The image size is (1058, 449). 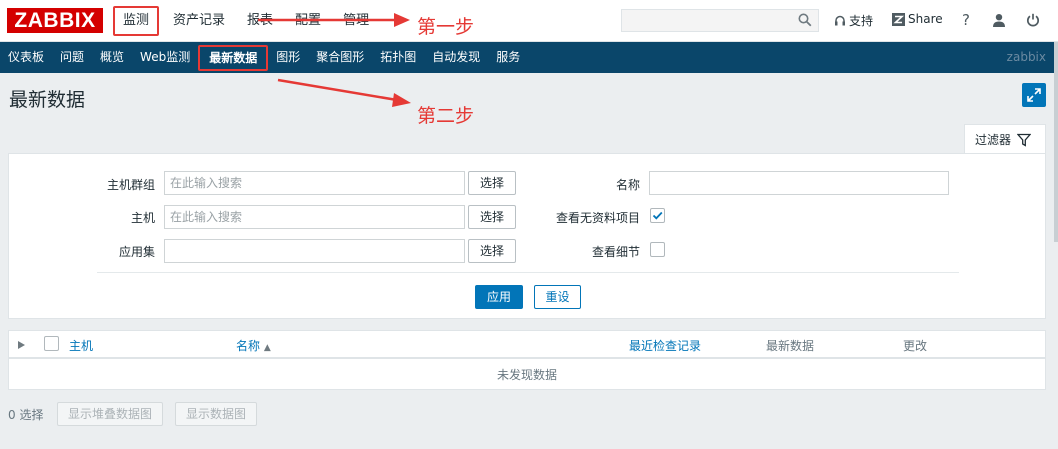 What do you see at coordinates (314, 251) in the screenshot?
I see `application-input` at bounding box center [314, 251].